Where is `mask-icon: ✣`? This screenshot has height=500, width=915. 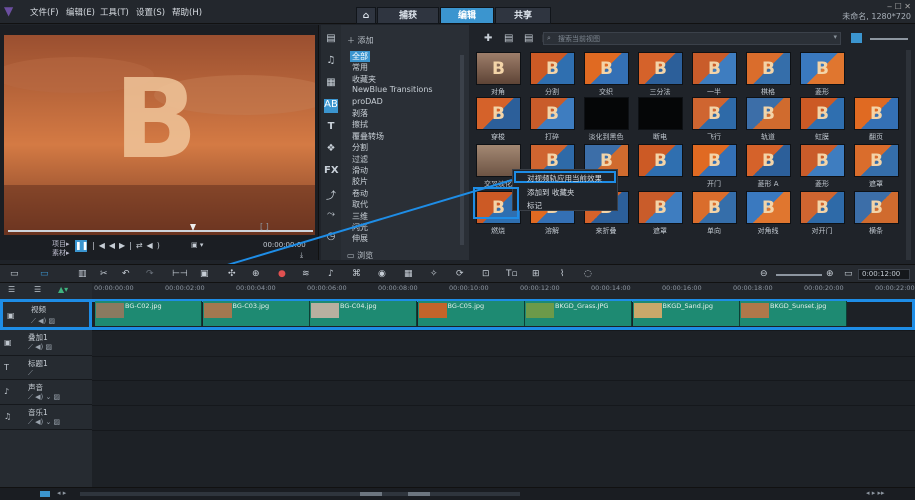 mask-icon: ✣ is located at coordinates (232, 274).